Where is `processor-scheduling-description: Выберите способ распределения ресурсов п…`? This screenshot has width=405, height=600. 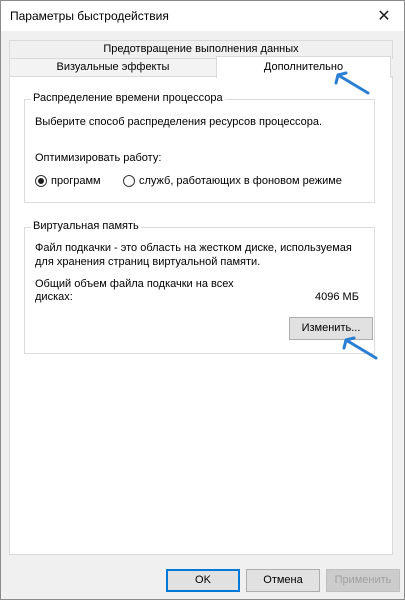
processor-scheduling-description: Выберите способ распределения ресурсов п… is located at coordinates (179, 122).